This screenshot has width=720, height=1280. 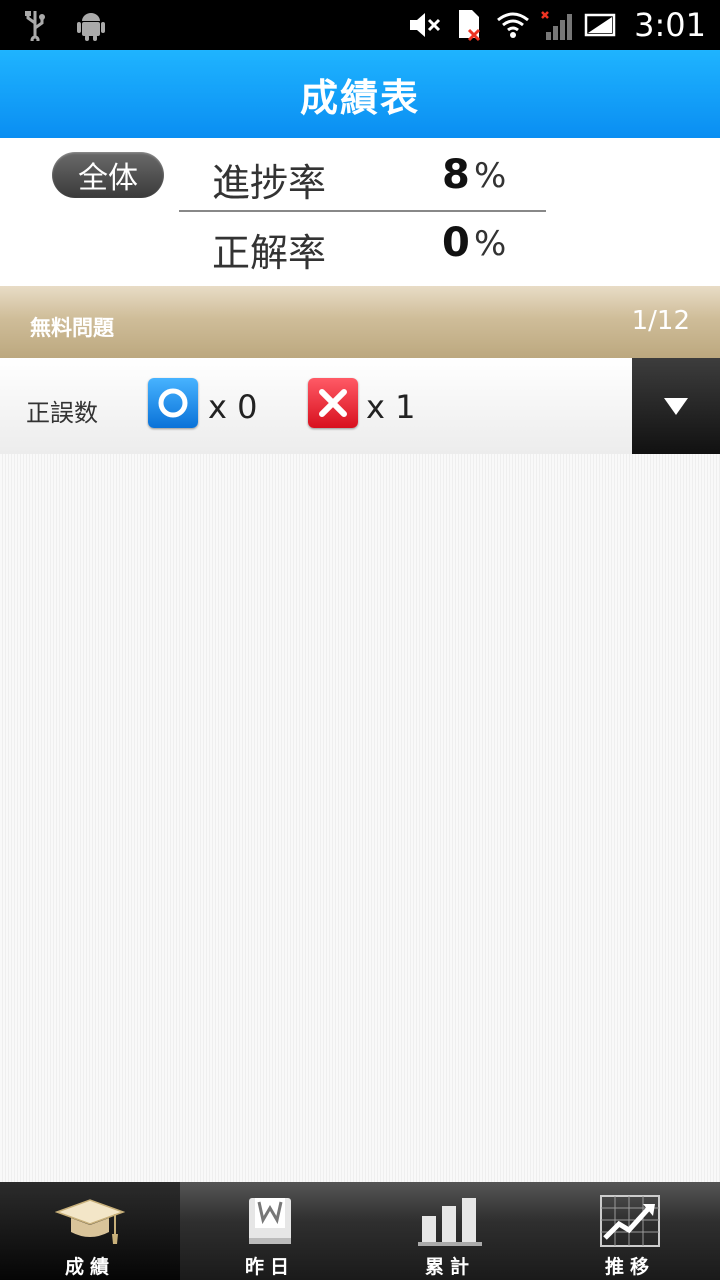 I want to click on wrong-count: x 1, so click(x=391, y=407).